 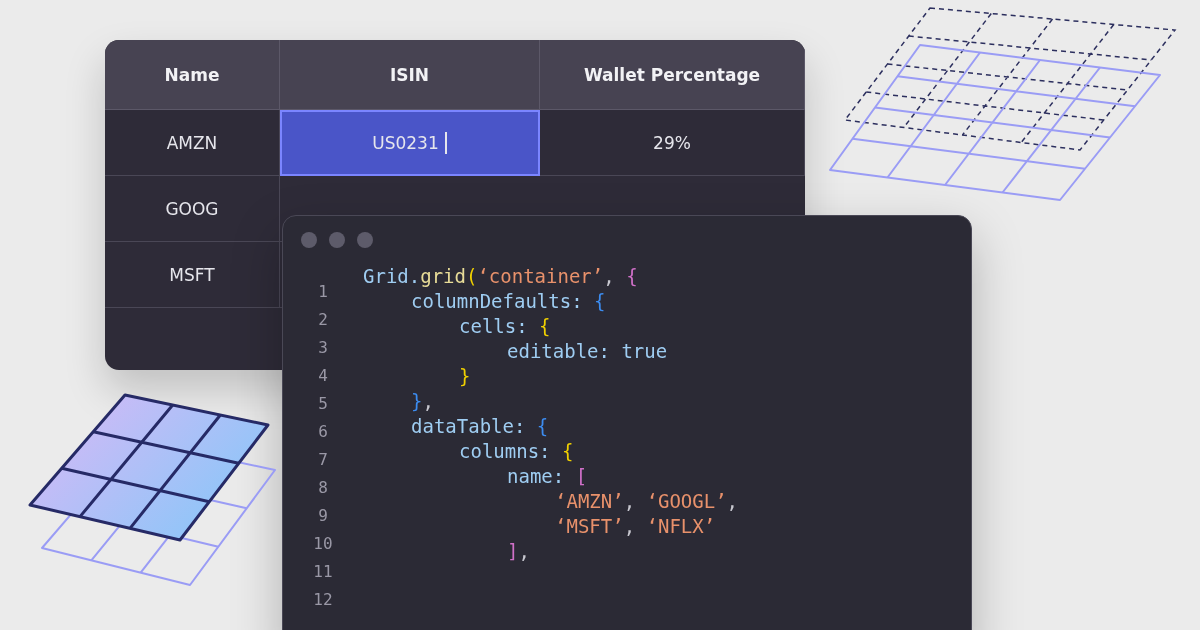 I want to click on code-line: ‘AMZN’, ‘GOOGL’,, so click(x=647, y=501).